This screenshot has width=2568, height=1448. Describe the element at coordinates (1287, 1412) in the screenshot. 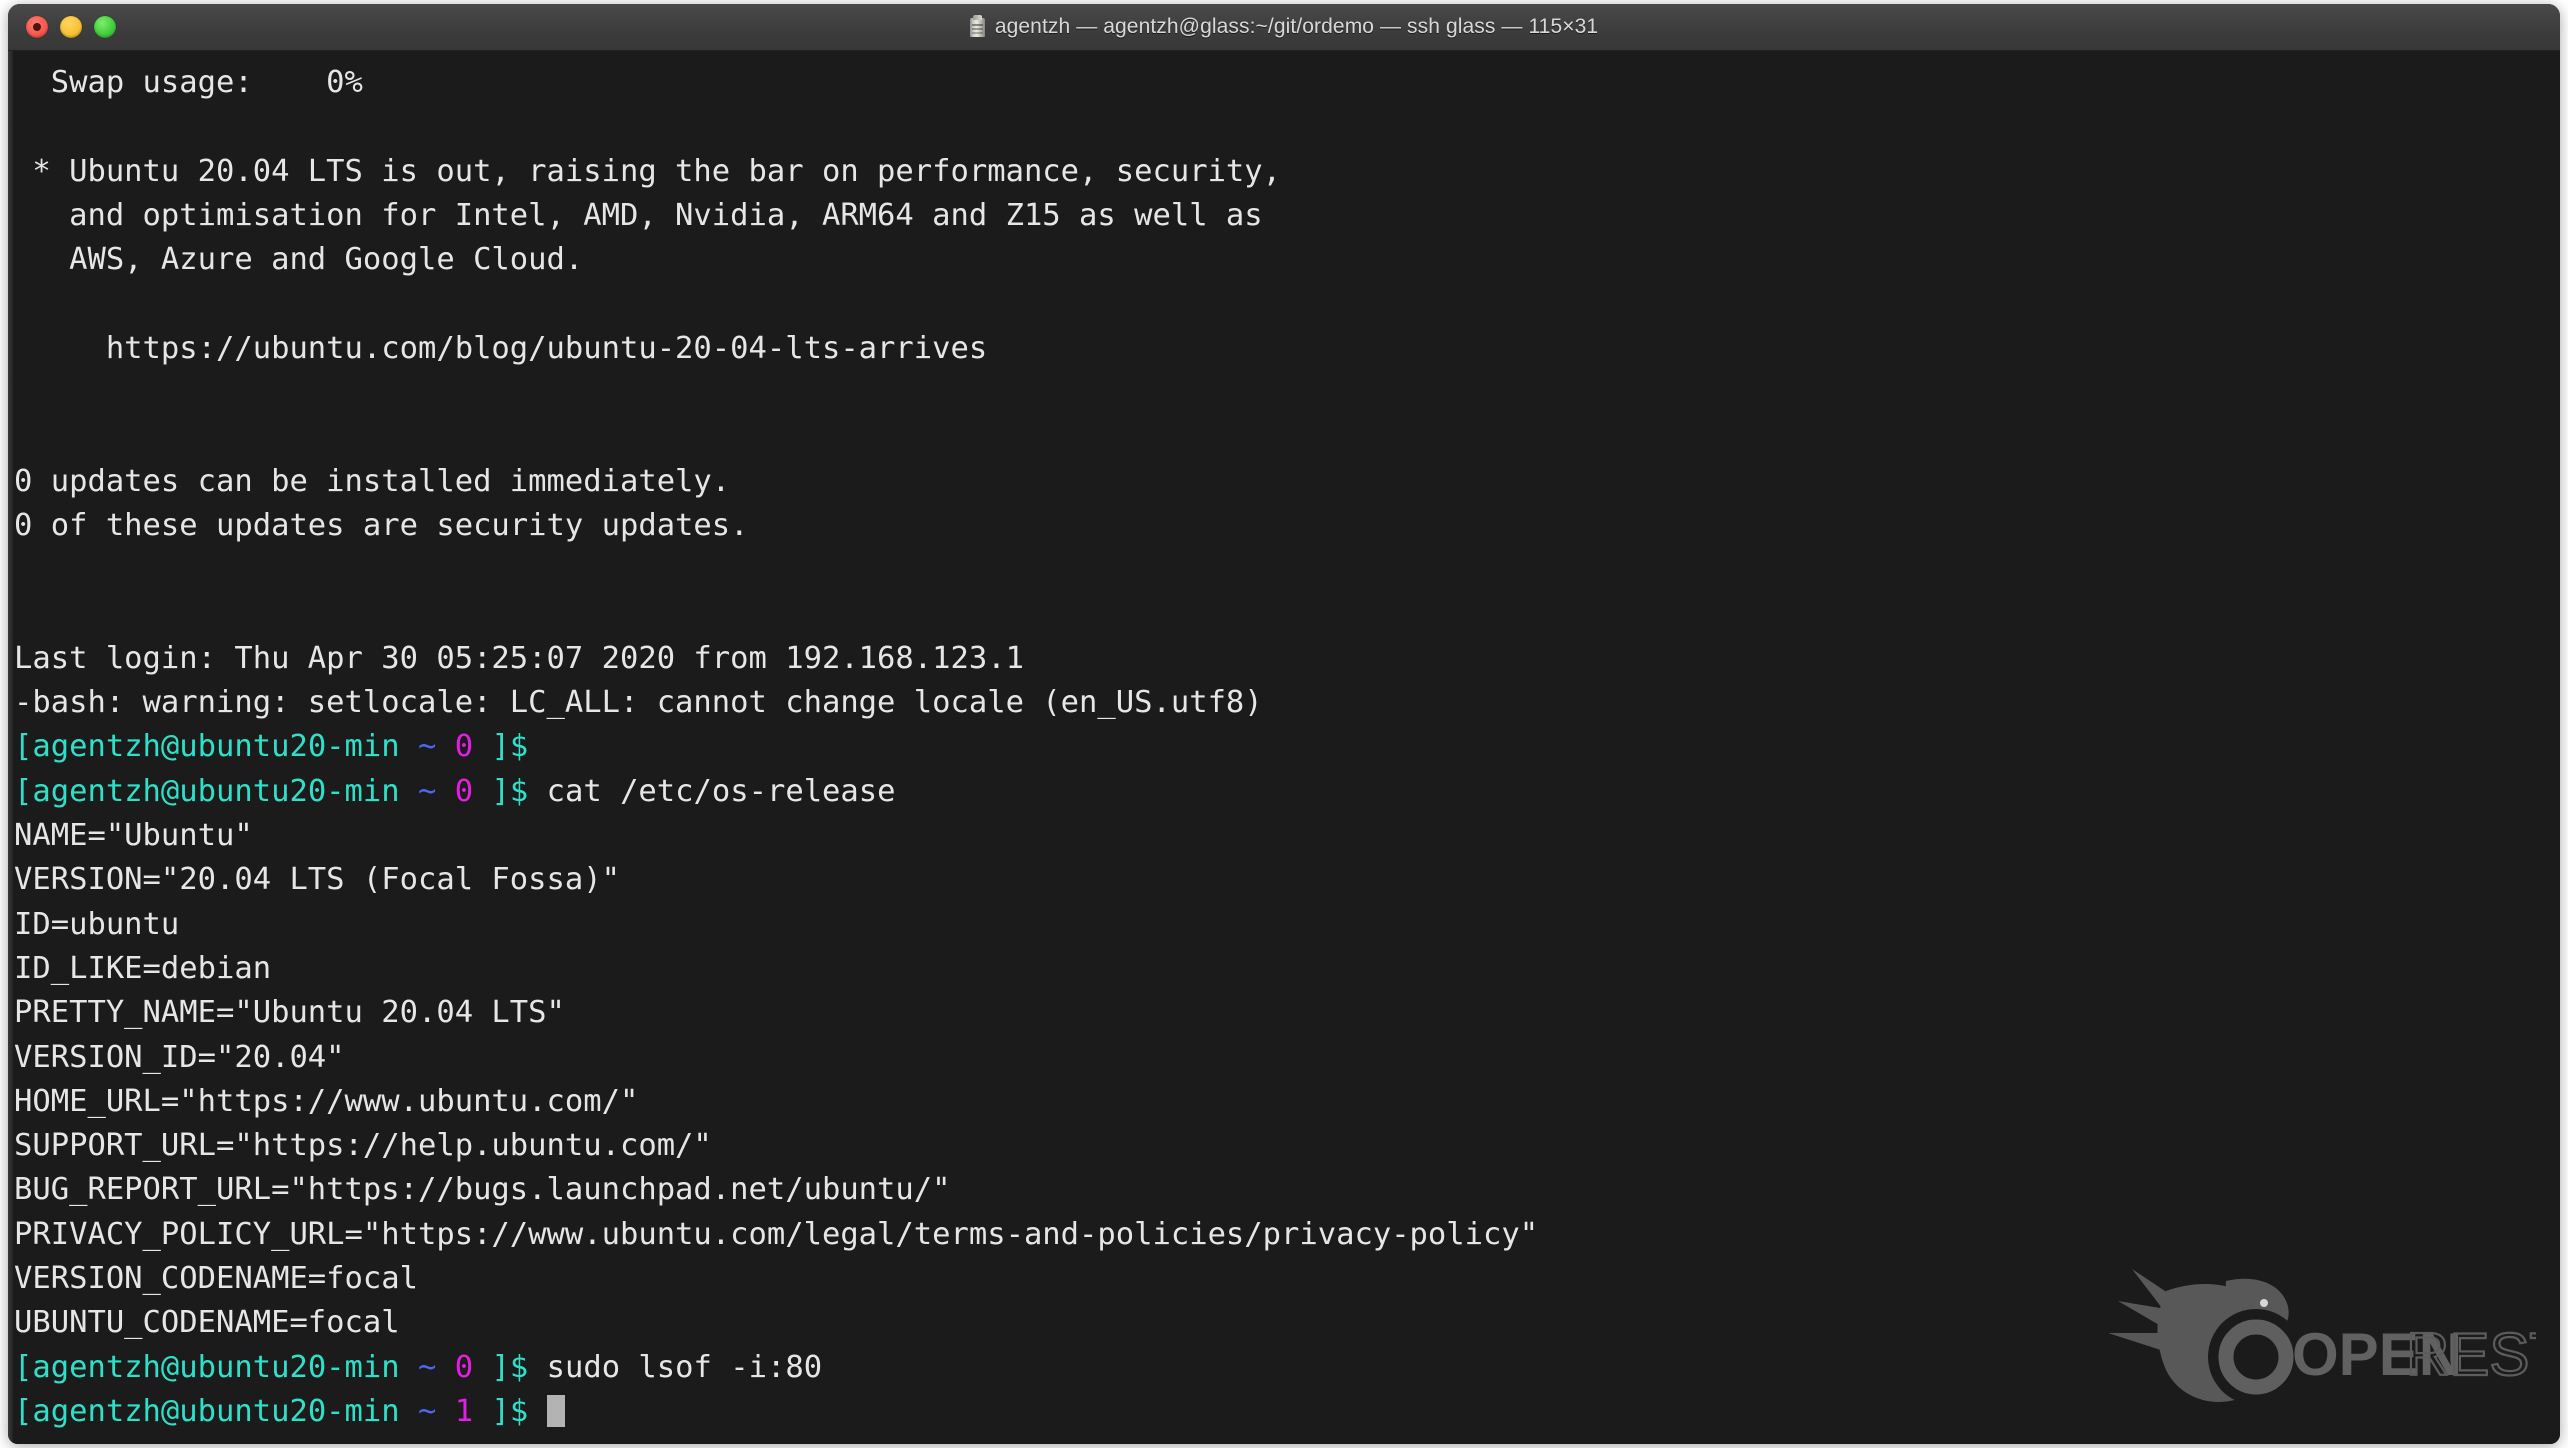

I see `shell-prompt-line-active: [agentzh@ubuntu20-min ~ 1 ]$` at that location.